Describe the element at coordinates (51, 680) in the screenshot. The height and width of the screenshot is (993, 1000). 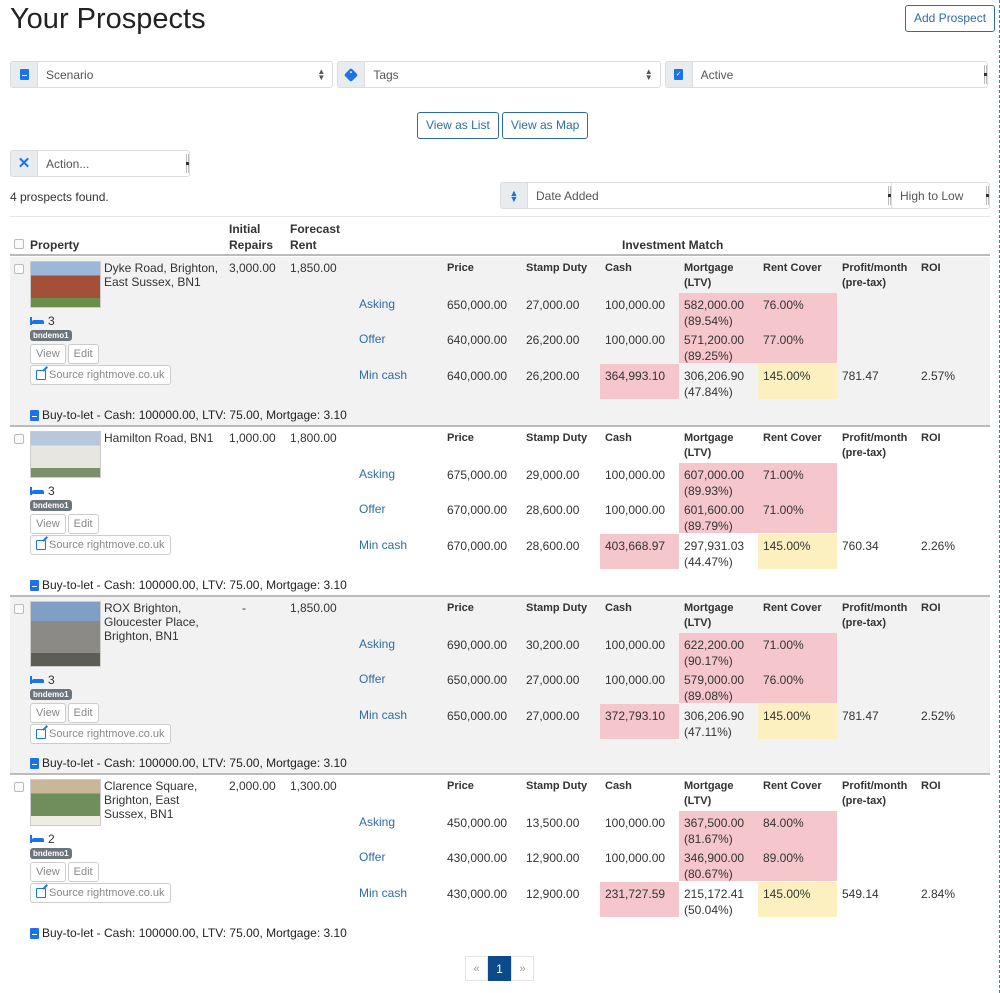
I see `bedroom-count: 3` at that location.